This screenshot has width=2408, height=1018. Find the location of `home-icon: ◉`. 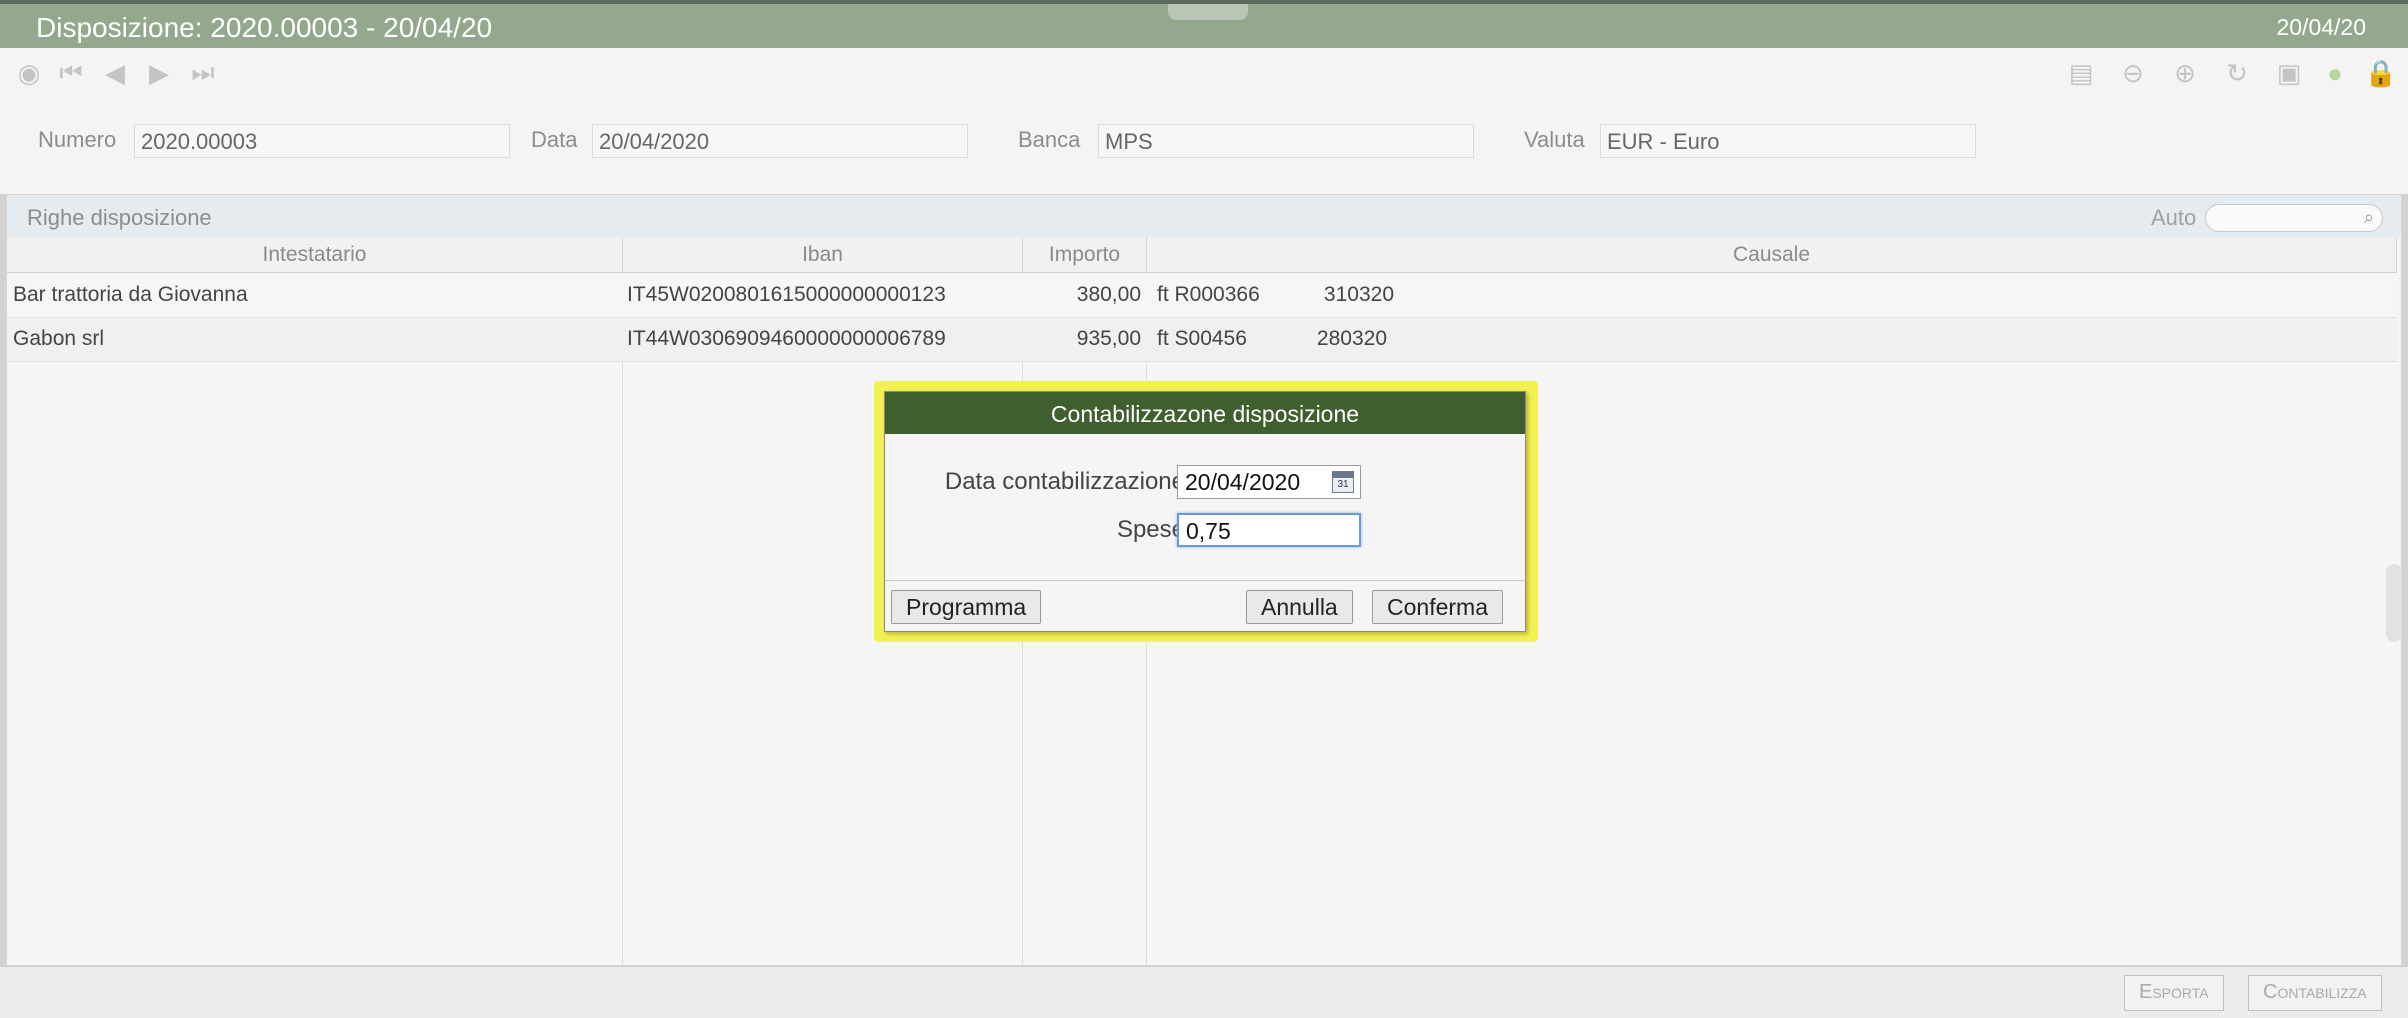

home-icon: ◉ is located at coordinates (29, 73).